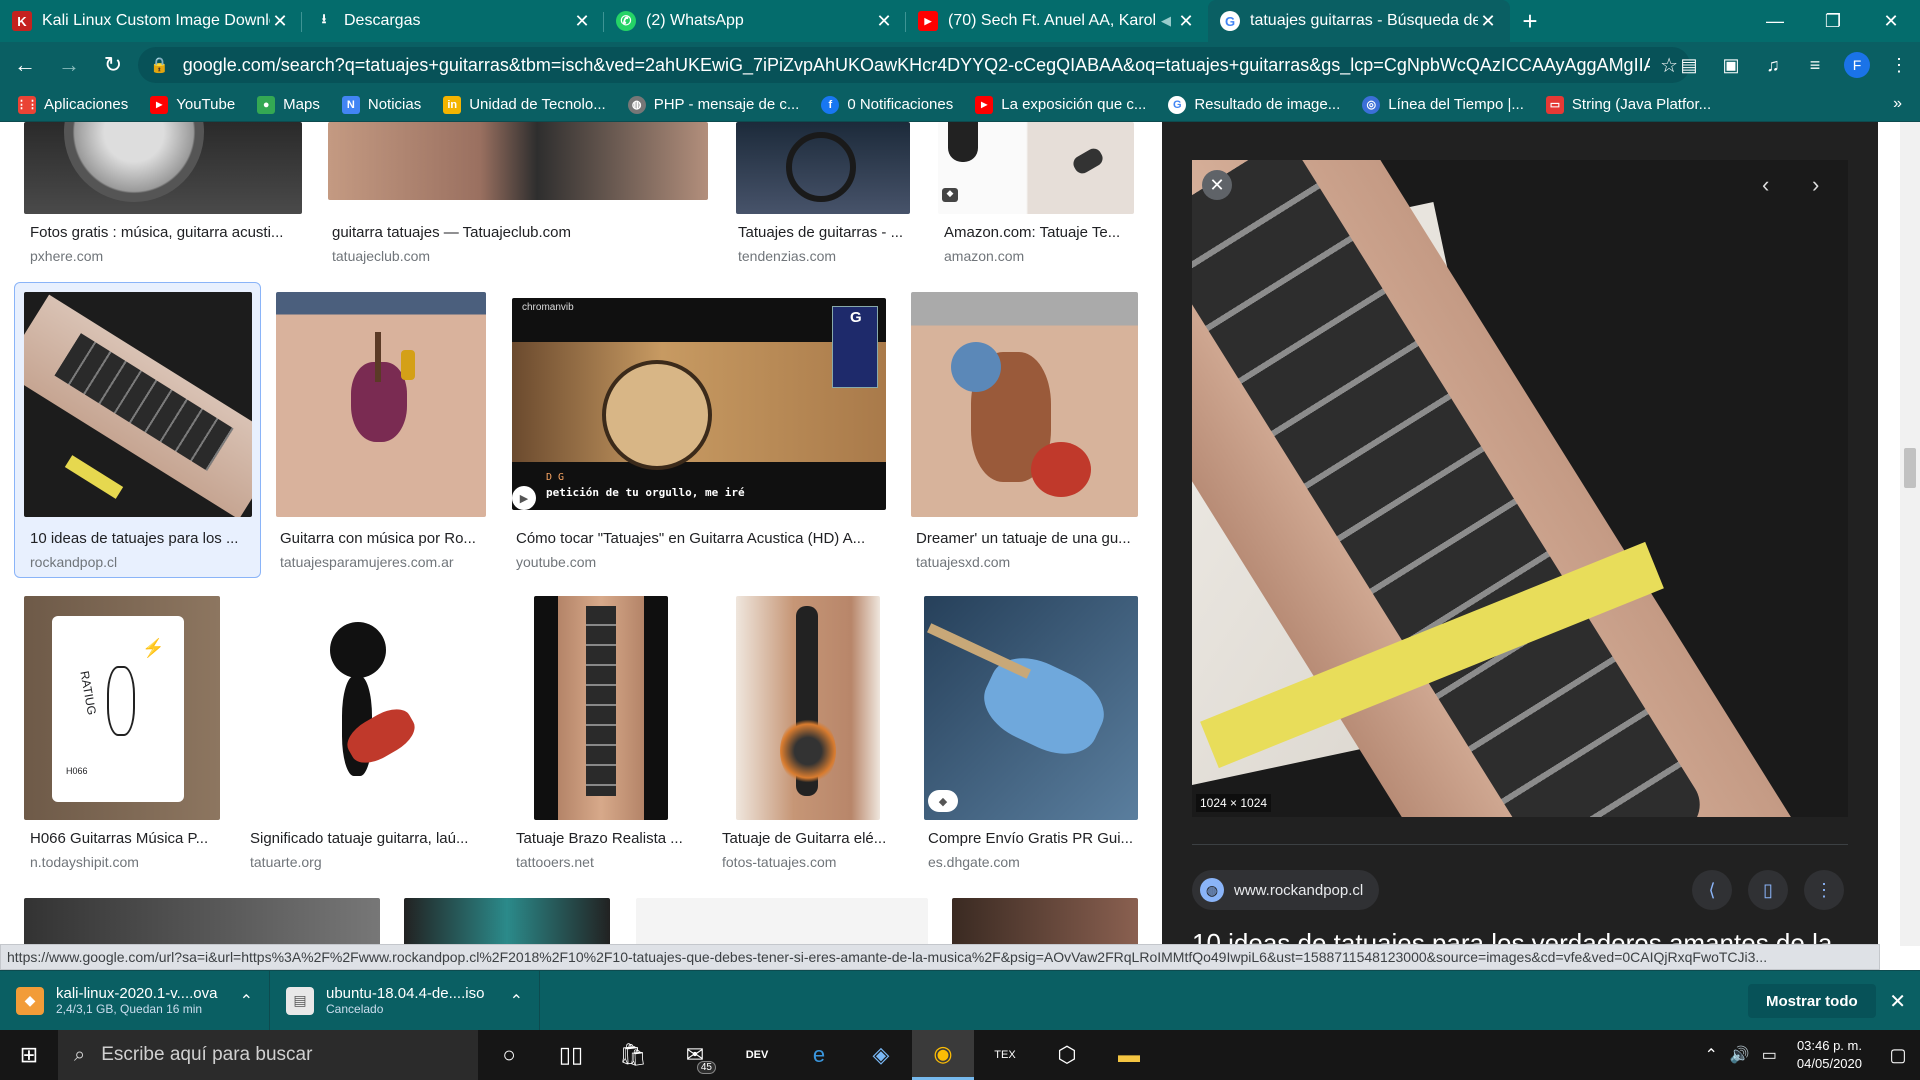  Describe the element at coordinates (1910, 468) in the screenshot. I see `scrollbar-thumb` at that location.